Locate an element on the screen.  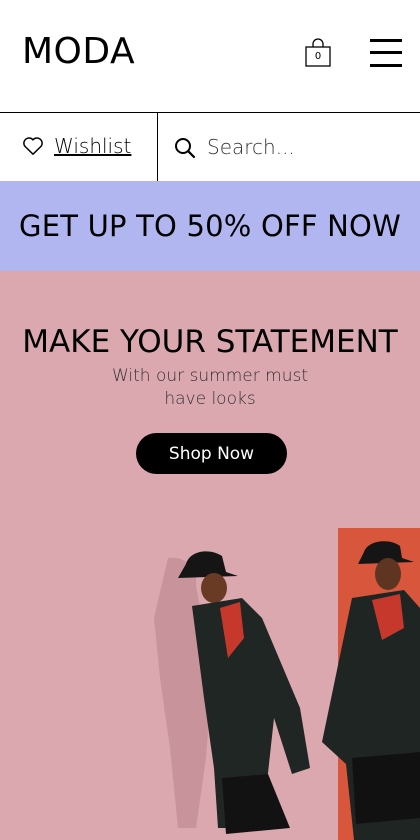
site-header: MODA 0 is located at coordinates (210, 56).